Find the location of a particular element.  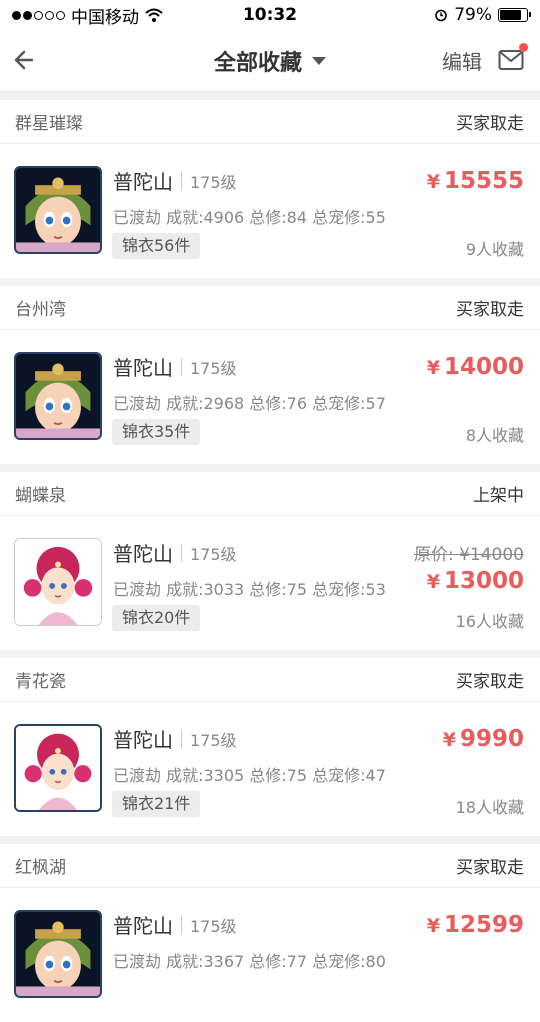

item-status: 上架中 is located at coordinates (498, 496).